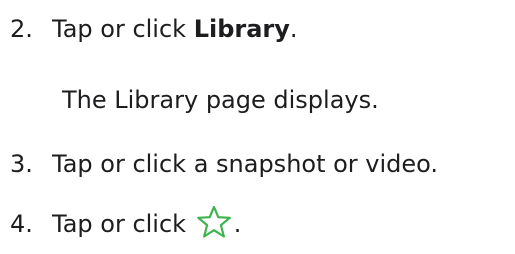 The width and height of the screenshot is (515, 254). I want to click on step-3: 3. Tap or click a snapshot or video., so click(219, 164).